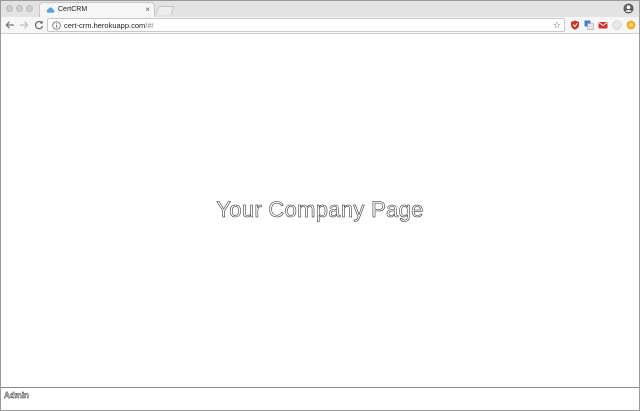  What do you see at coordinates (19, 8) in the screenshot?
I see `window-minimize-button` at bounding box center [19, 8].